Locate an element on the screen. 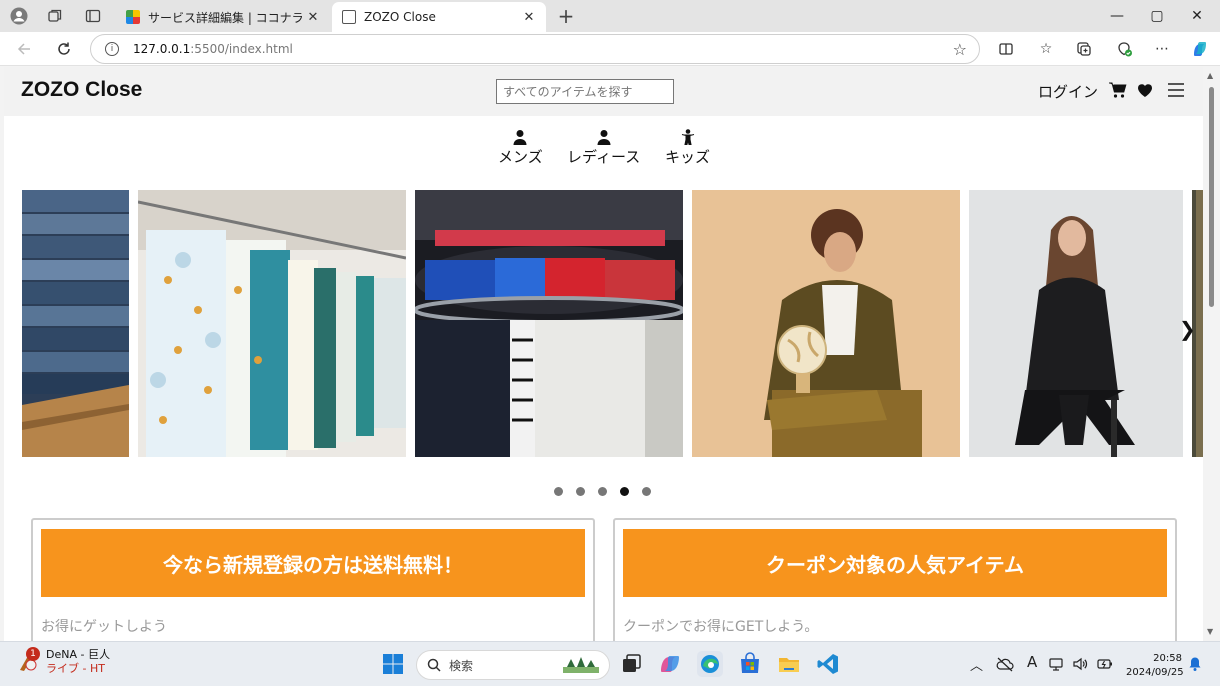 The width and height of the screenshot is (1220, 686). news-status: ライブ - HT is located at coordinates (75, 668).